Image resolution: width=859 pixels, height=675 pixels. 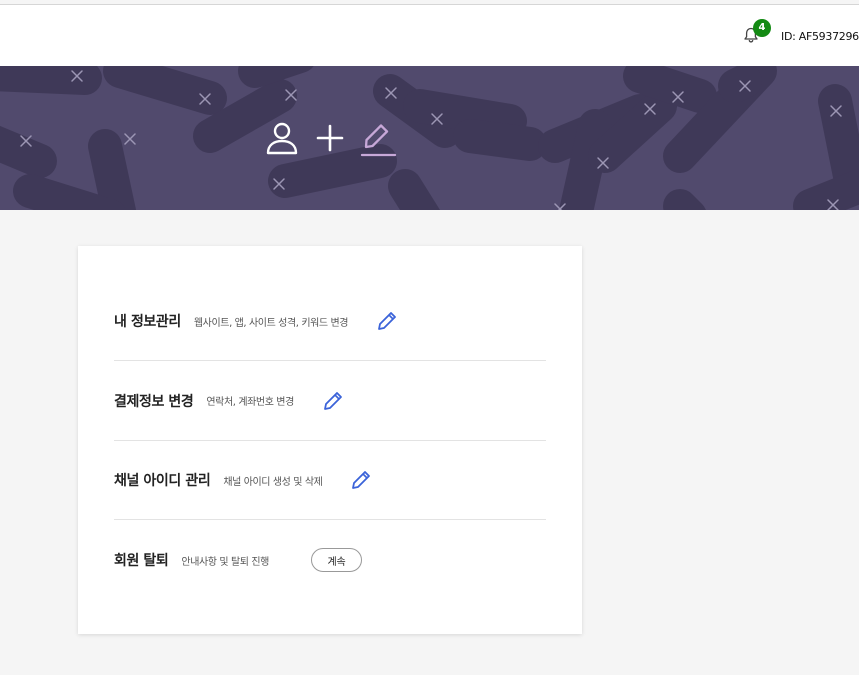 I want to click on row-title: 회원 탈퇴, so click(x=141, y=561).